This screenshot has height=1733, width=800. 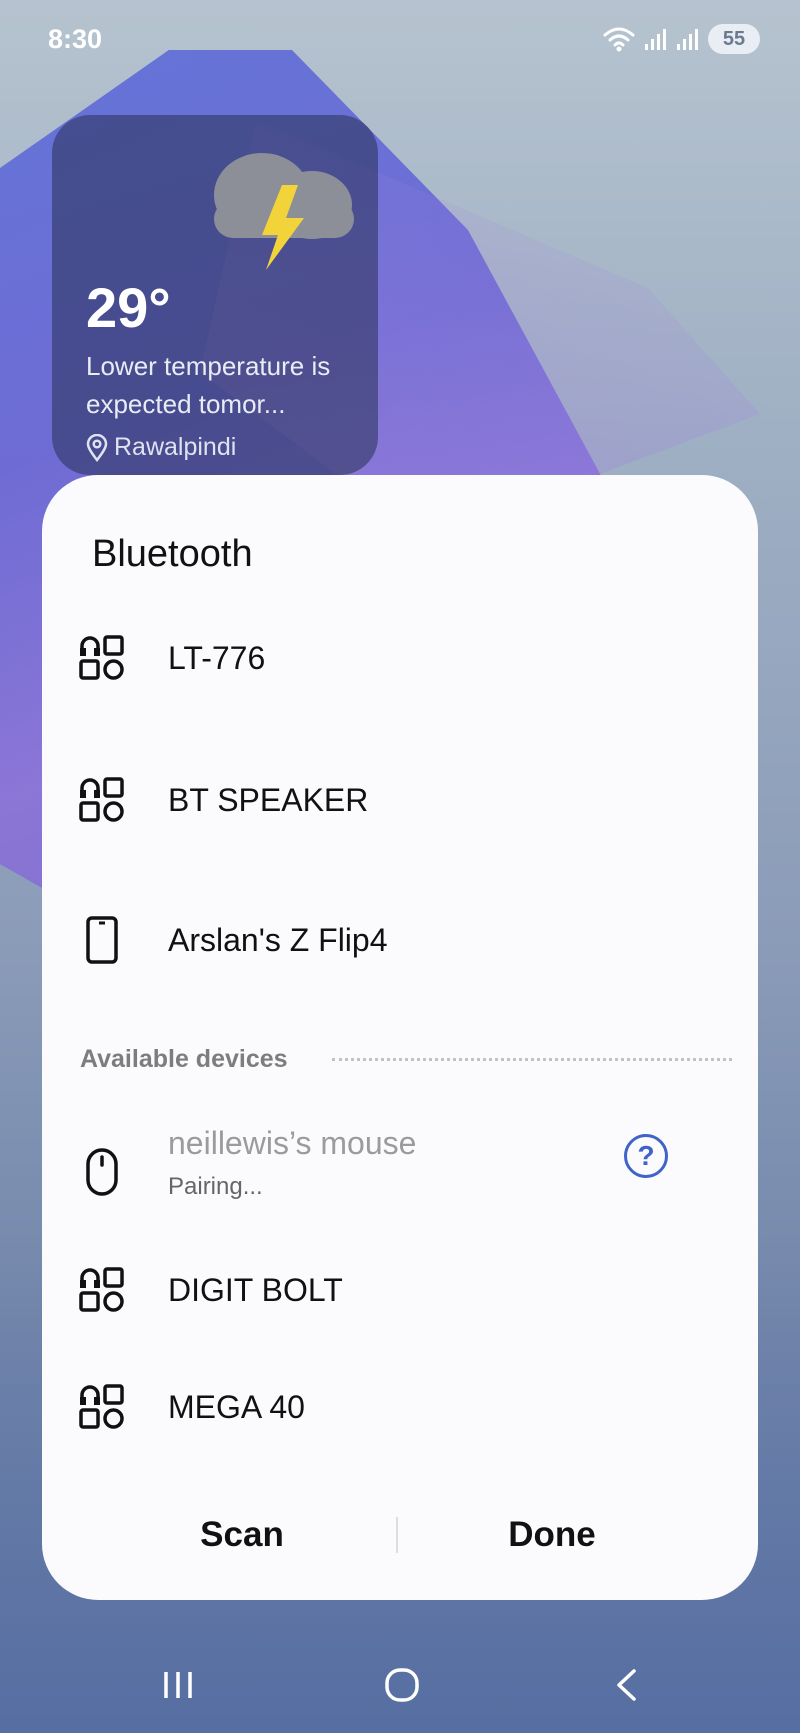 I want to click on status-icons: 55, so click(x=681, y=39).